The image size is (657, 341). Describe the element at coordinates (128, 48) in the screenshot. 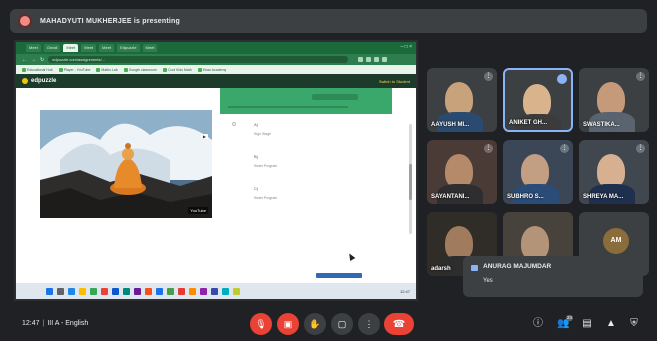

I see `browser-tab: Edpuzzle` at that location.